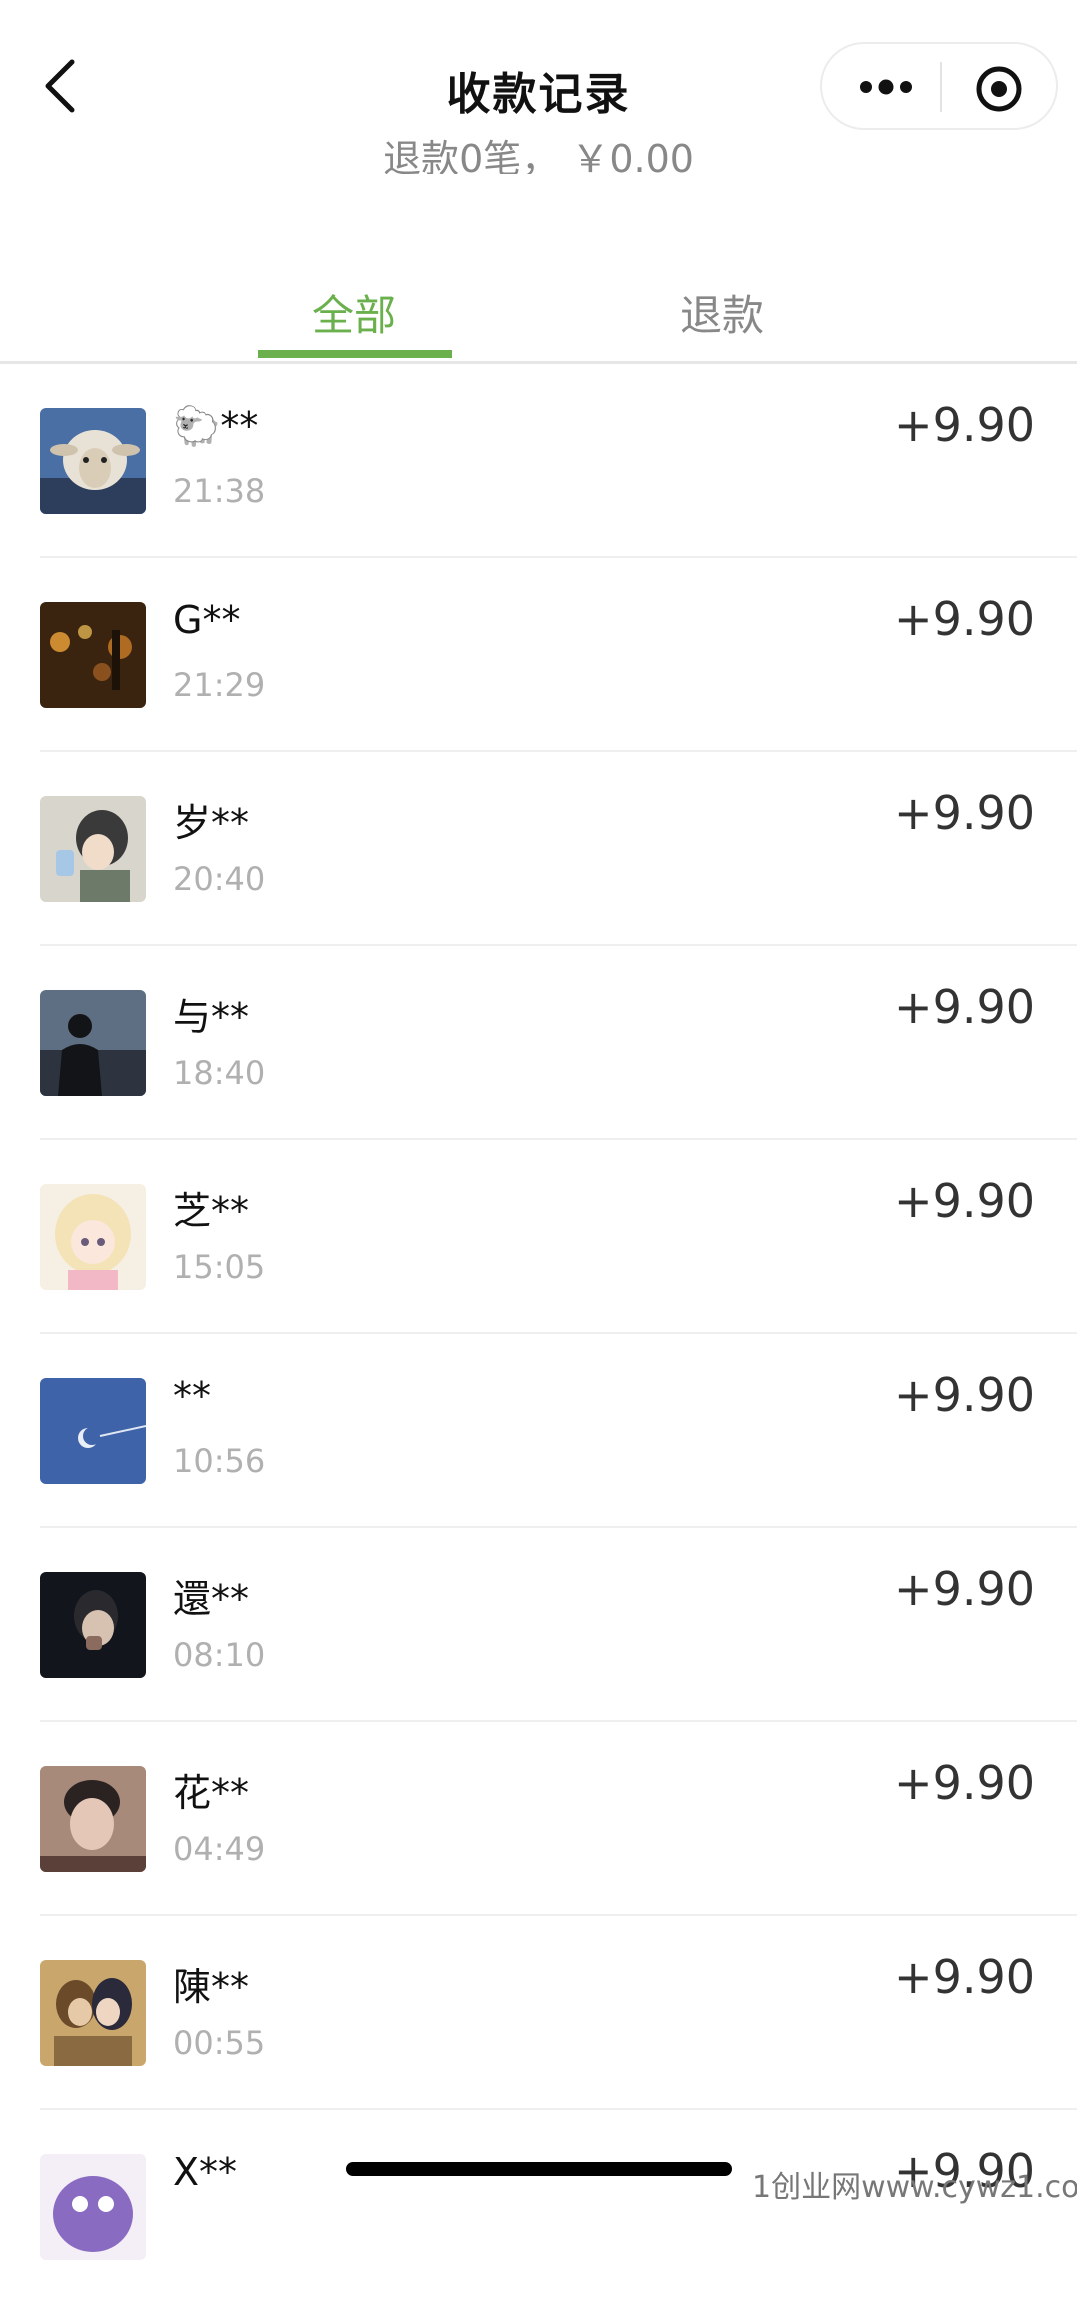 This screenshot has height=2304, width=1077. Describe the element at coordinates (93, 2013) in the screenshot. I see `couple-avatar` at that location.